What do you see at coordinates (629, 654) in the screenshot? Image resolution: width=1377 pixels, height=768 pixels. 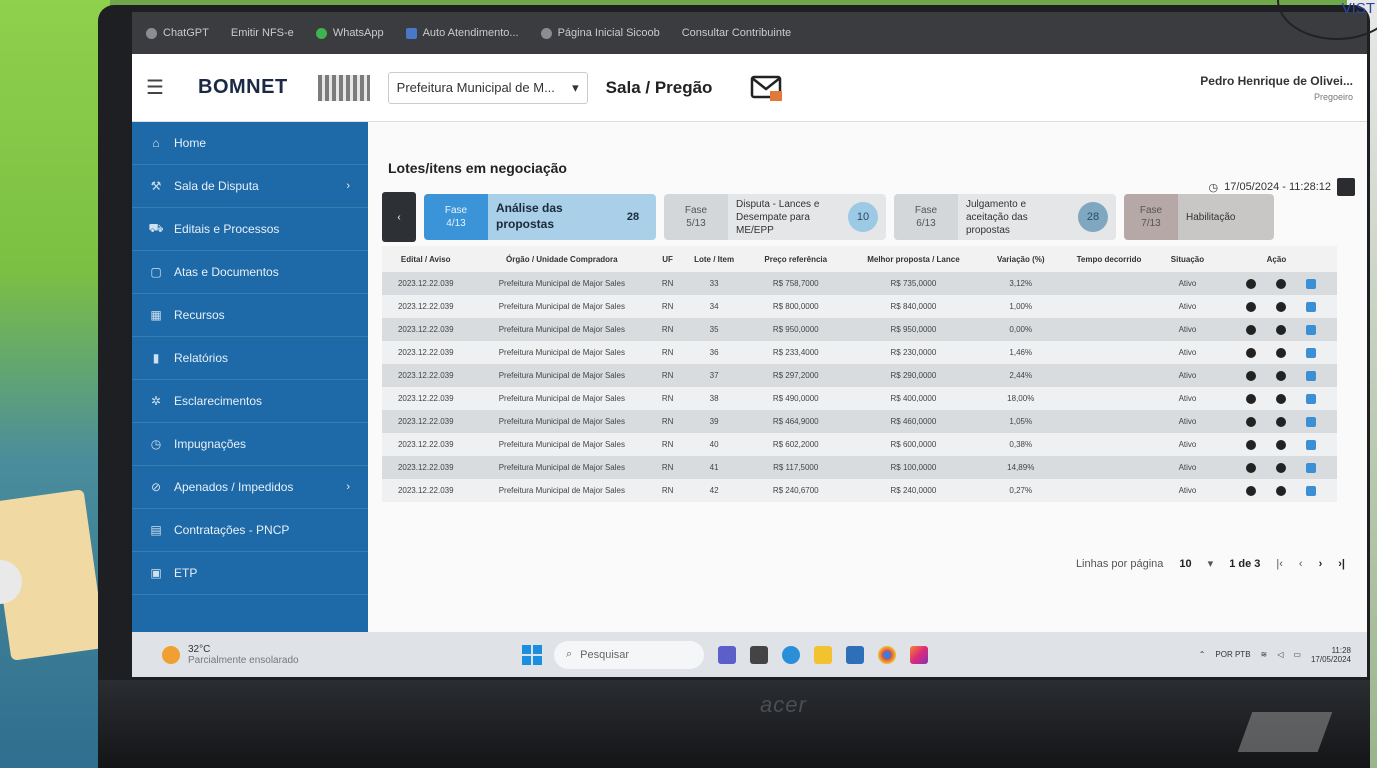 I see `taskbar-search: ⌕ Pesquisar` at bounding box center [629, 654].